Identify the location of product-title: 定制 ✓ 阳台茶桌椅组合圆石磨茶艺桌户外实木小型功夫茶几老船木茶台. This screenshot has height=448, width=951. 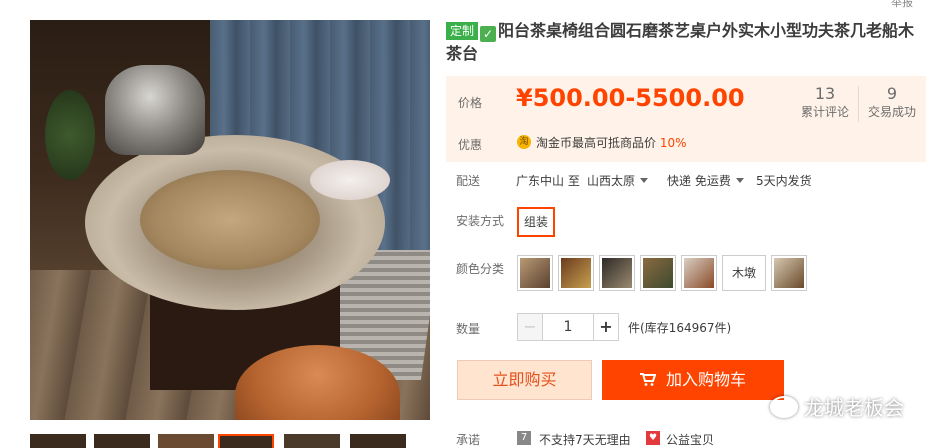
(686, 43).